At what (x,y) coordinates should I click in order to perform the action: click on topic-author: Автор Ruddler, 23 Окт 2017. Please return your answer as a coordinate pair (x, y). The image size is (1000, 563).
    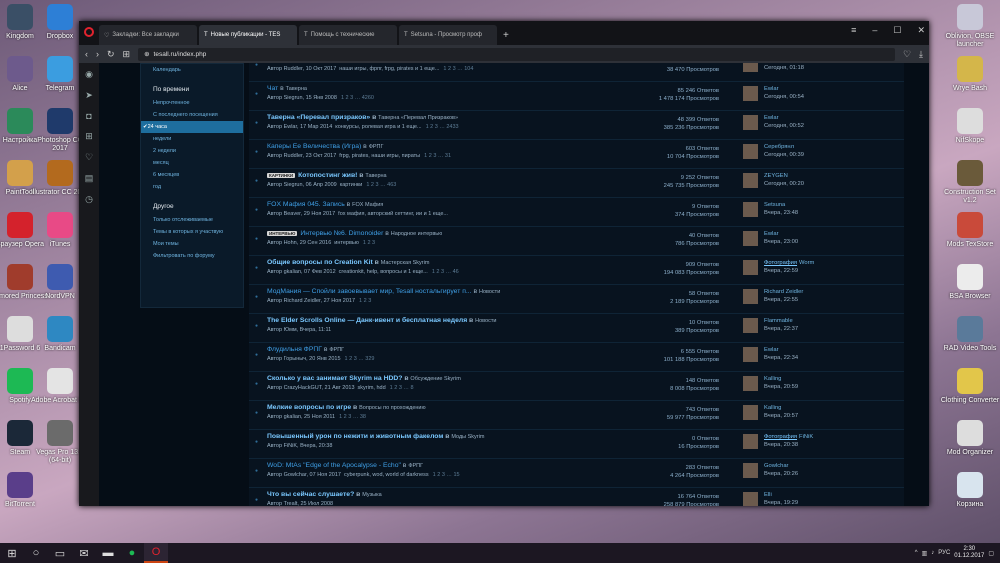
    Looking at the image, I should click on (301, 156).